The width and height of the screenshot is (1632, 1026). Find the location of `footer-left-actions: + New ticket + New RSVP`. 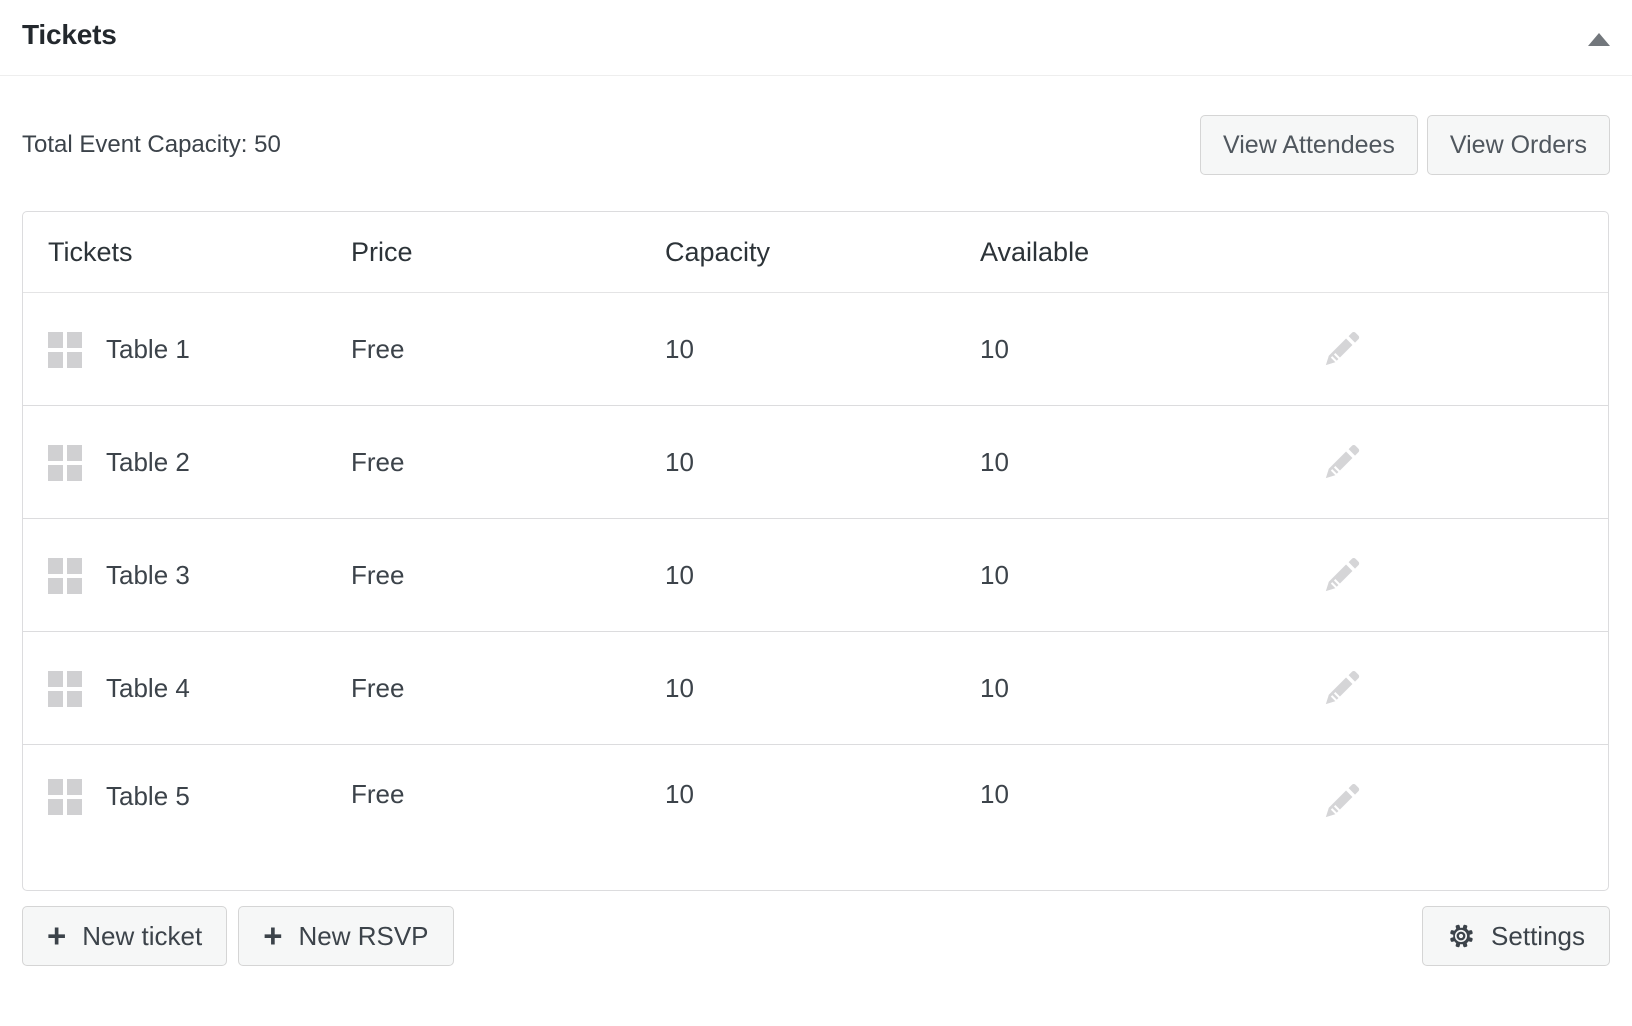

footer-left-actions: + New ticket + New RSVP is located at coordinates (238, 936).